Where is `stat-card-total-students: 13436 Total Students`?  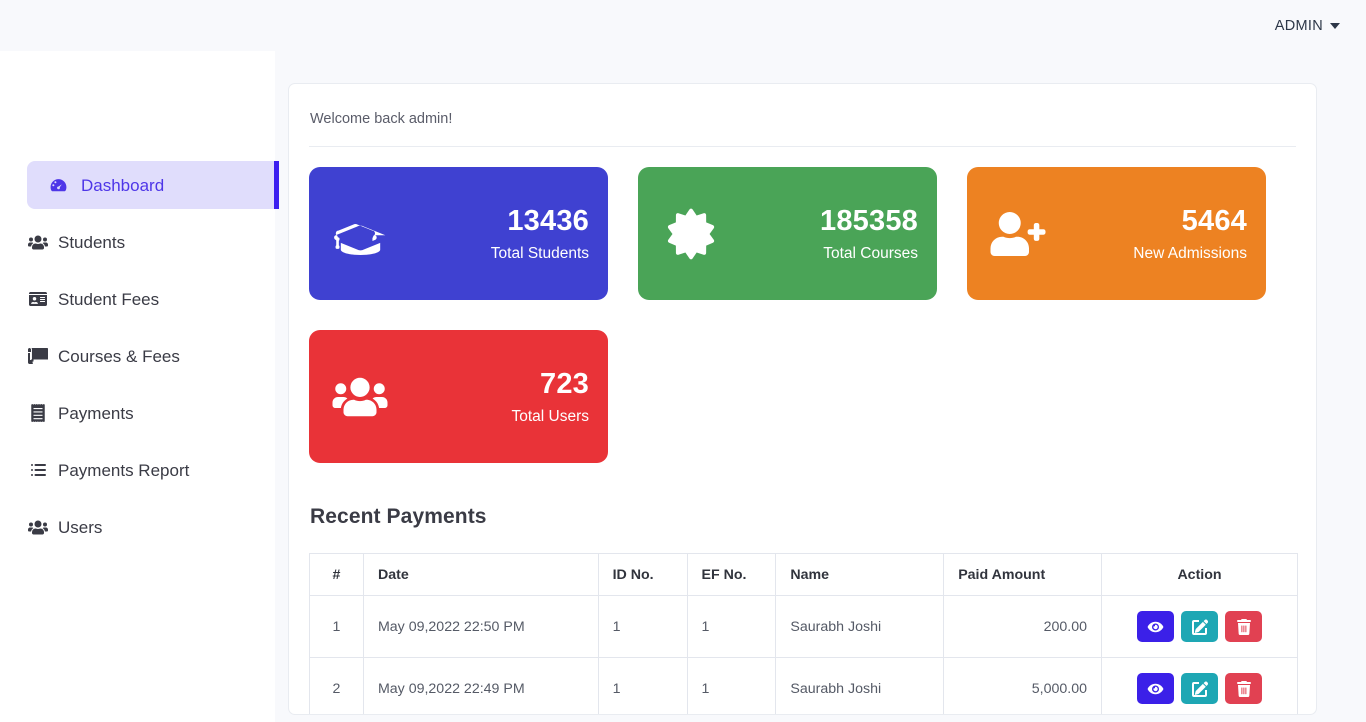 stat-card-total-students: 13436 Total Students is located at coordinates (458, 233).